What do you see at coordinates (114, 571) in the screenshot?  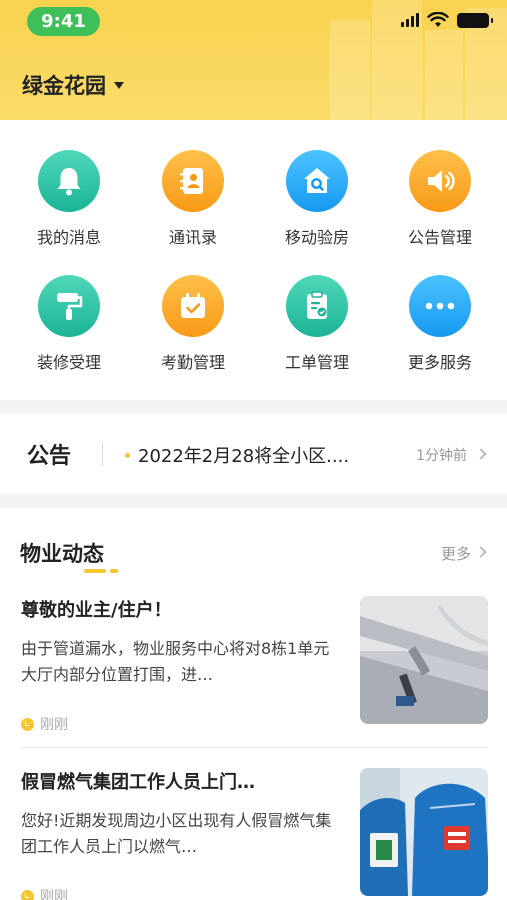 I see `title-underline-dot` at bounding box center [114, 571].